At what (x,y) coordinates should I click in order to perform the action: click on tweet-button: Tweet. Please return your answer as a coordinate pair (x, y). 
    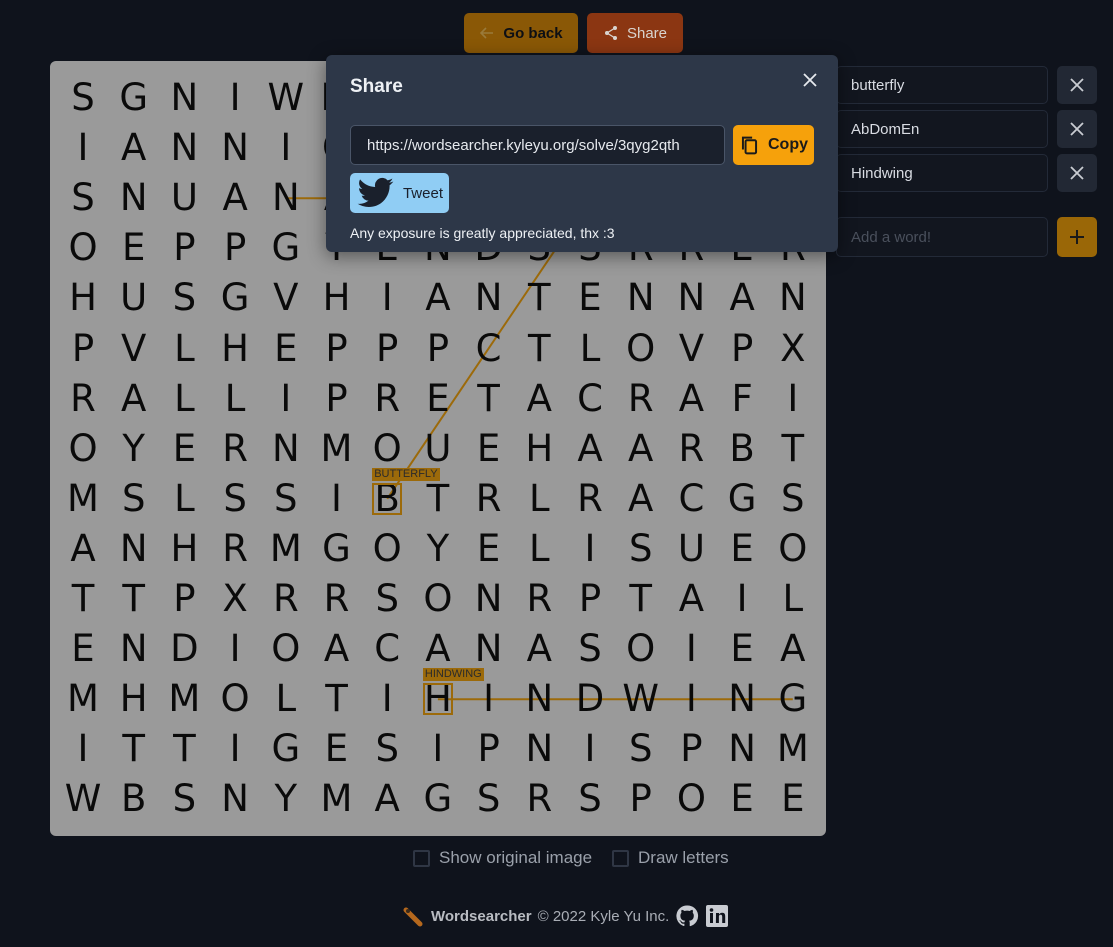
    Looking at the image, I should click on (399, 193).